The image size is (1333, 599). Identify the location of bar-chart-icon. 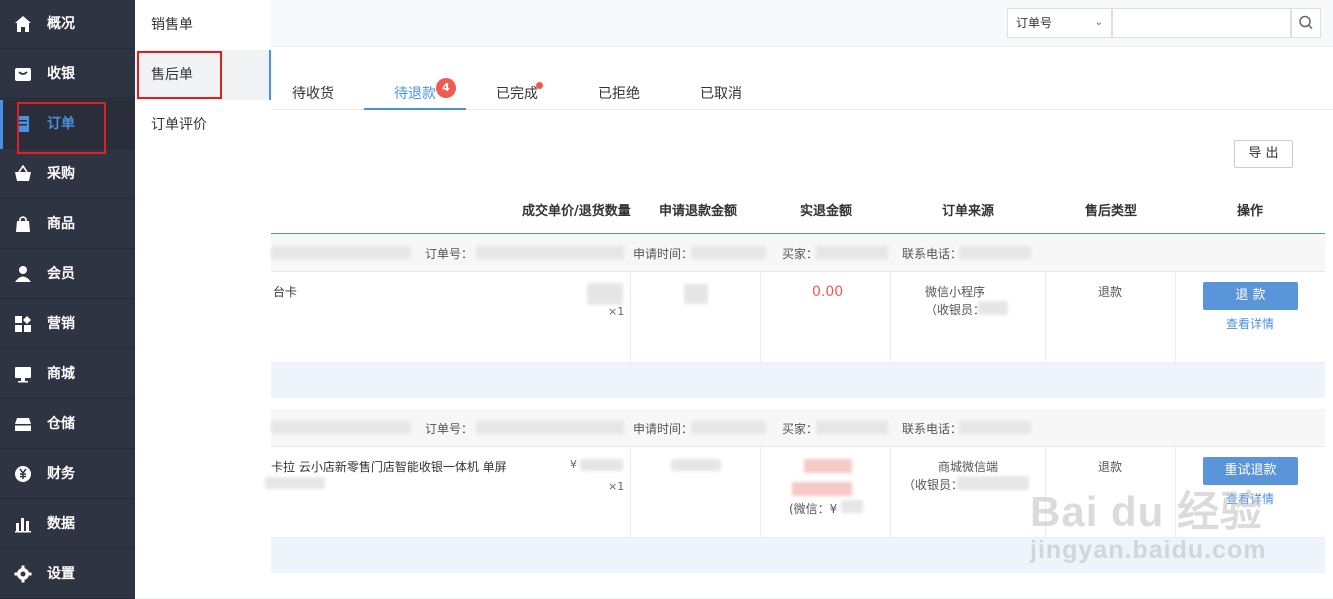
(23, 525).